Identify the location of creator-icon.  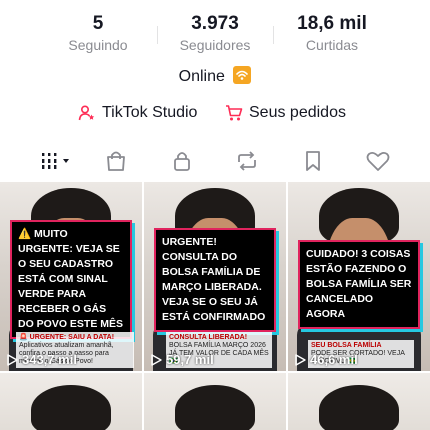
(86, 113).